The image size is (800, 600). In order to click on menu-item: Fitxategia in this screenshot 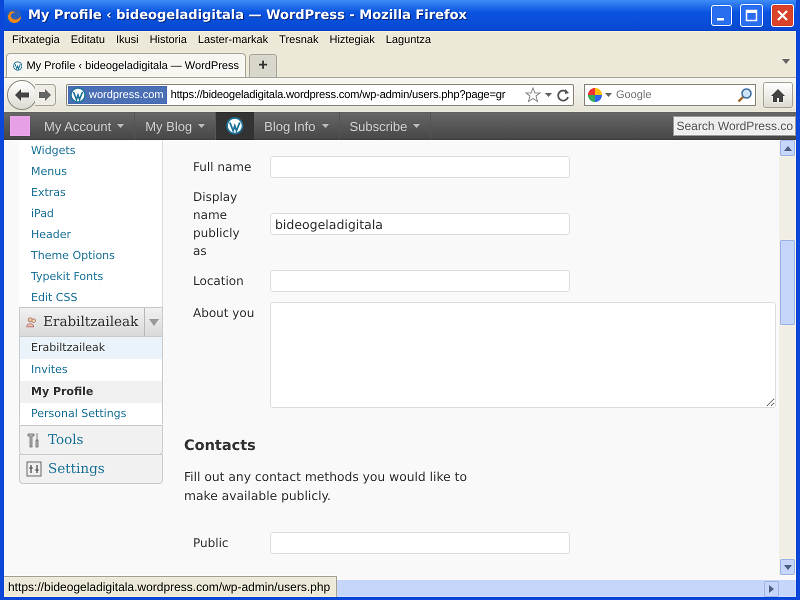, I will do `click(37, 40)`.